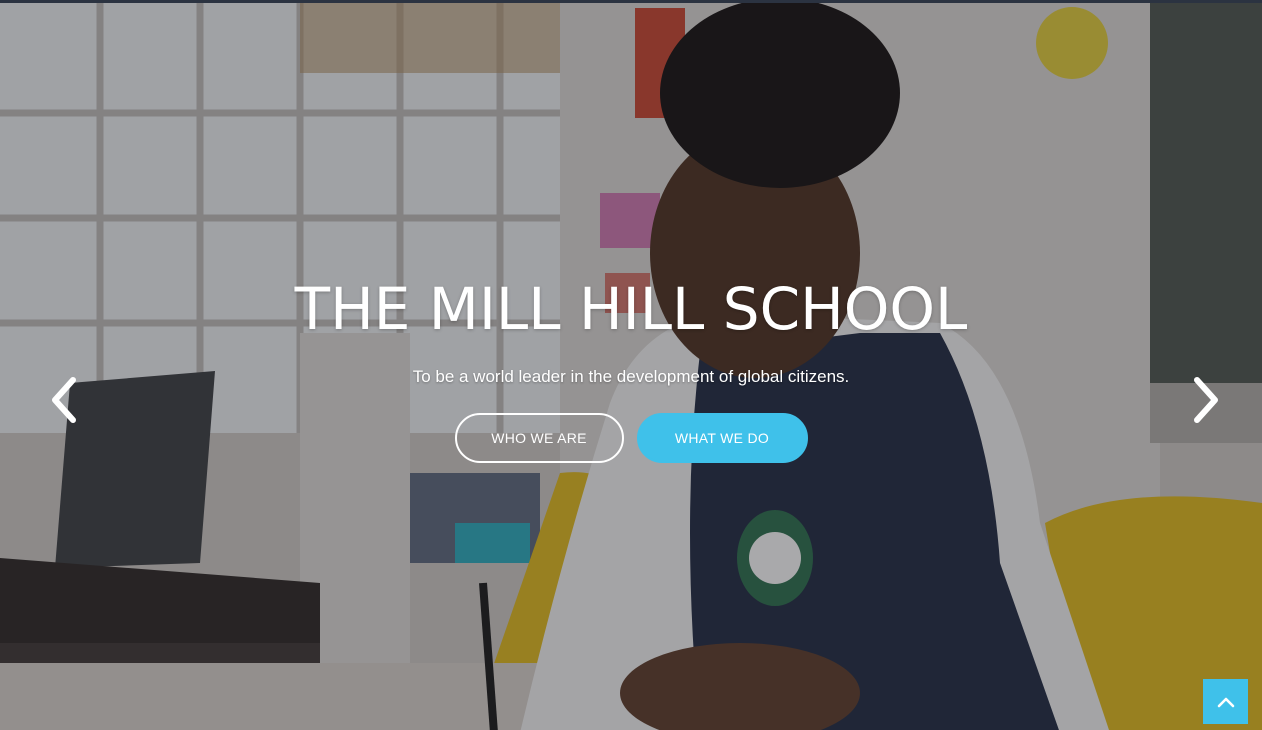 Image resolution: width=1262 pixels, height=730 pixels. What do you see at coordinates (631, 438) in the screenshot?
I see `hero-buttons: WHO WE ARE WHAT WE DO` at bounding box center [631, 438].